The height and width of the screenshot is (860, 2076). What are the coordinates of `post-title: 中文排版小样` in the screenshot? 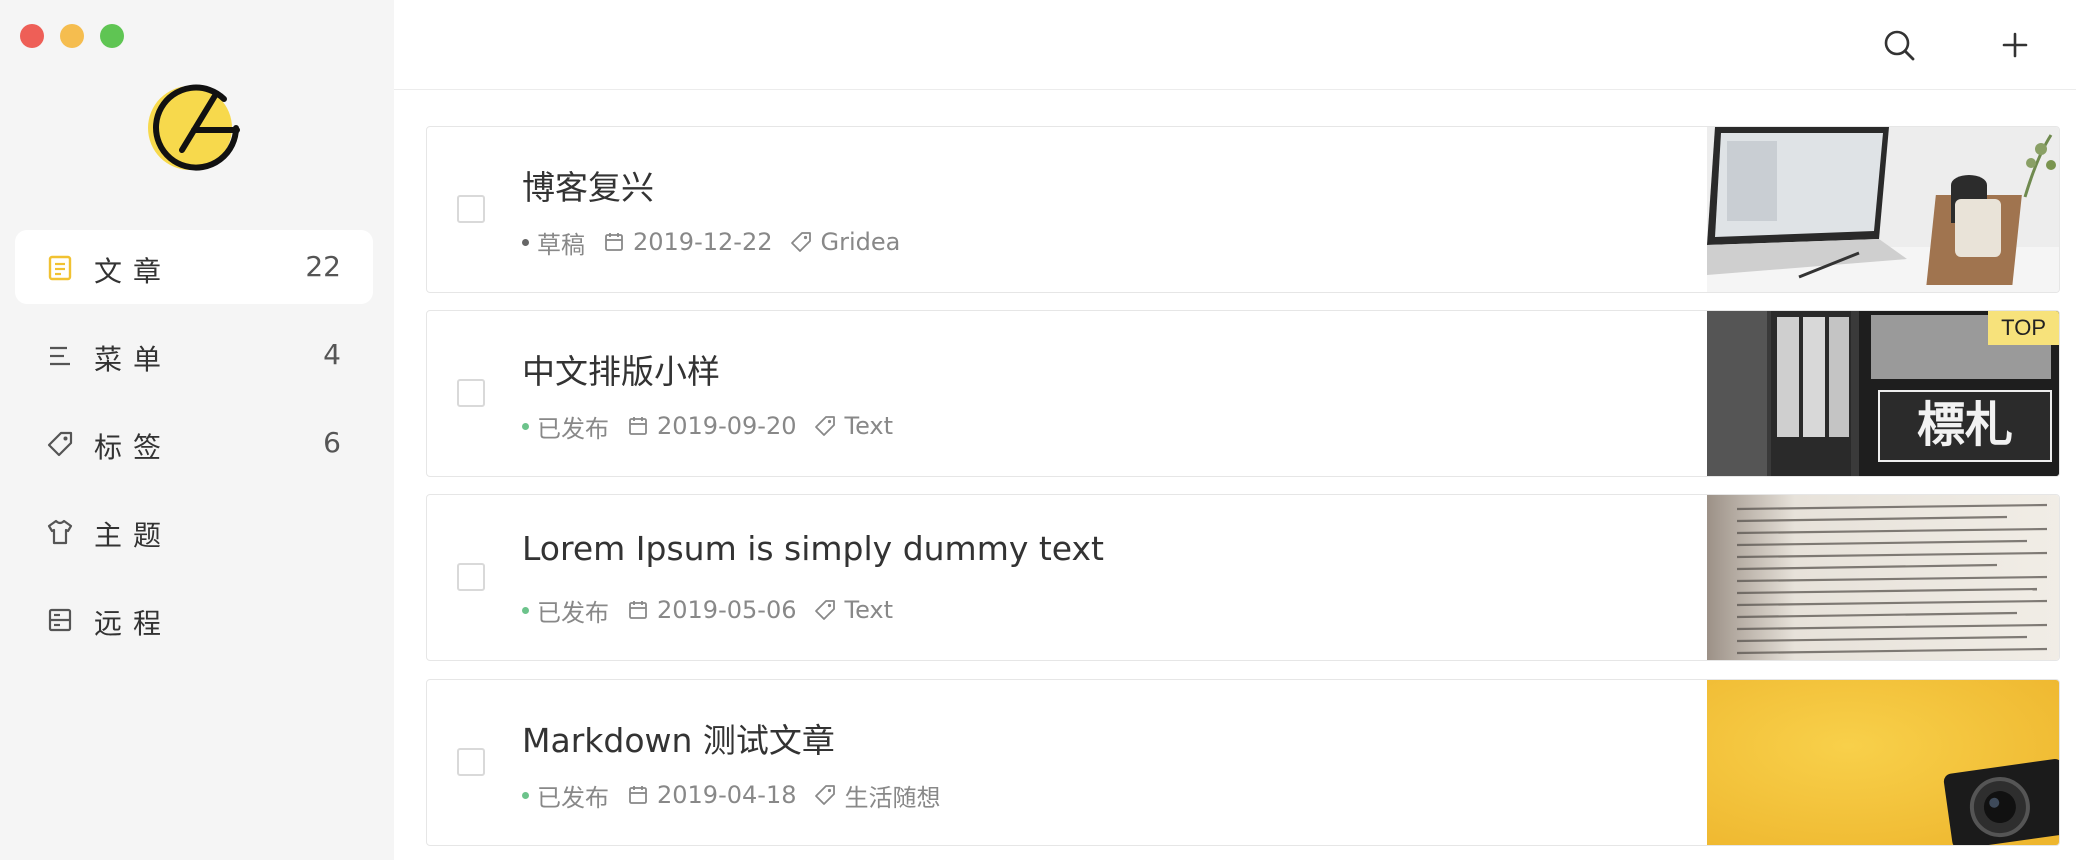 It's located at (621, 369).